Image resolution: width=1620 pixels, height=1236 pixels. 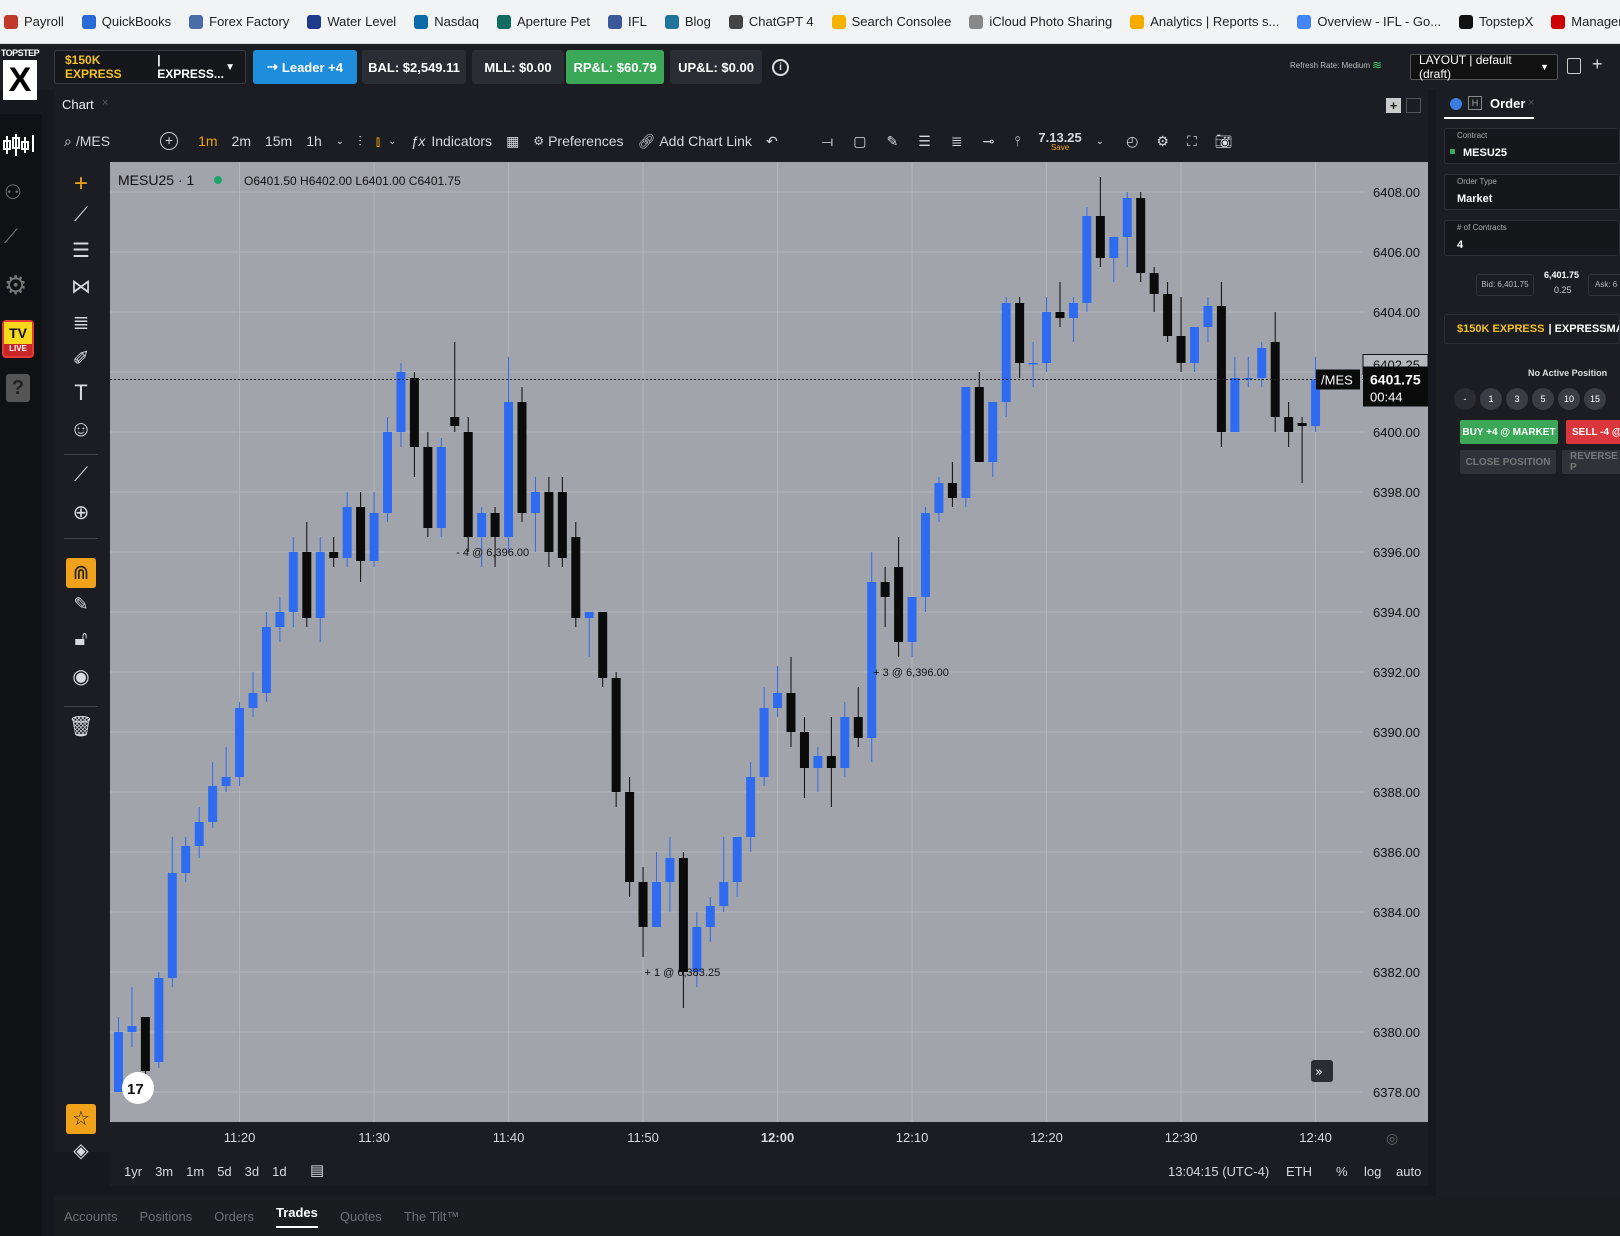 What do you see at coordinates (1392, 1139) in the screenshot?
I see `chart-settings-icon: ◎` at bounding box center [1392, 1139].